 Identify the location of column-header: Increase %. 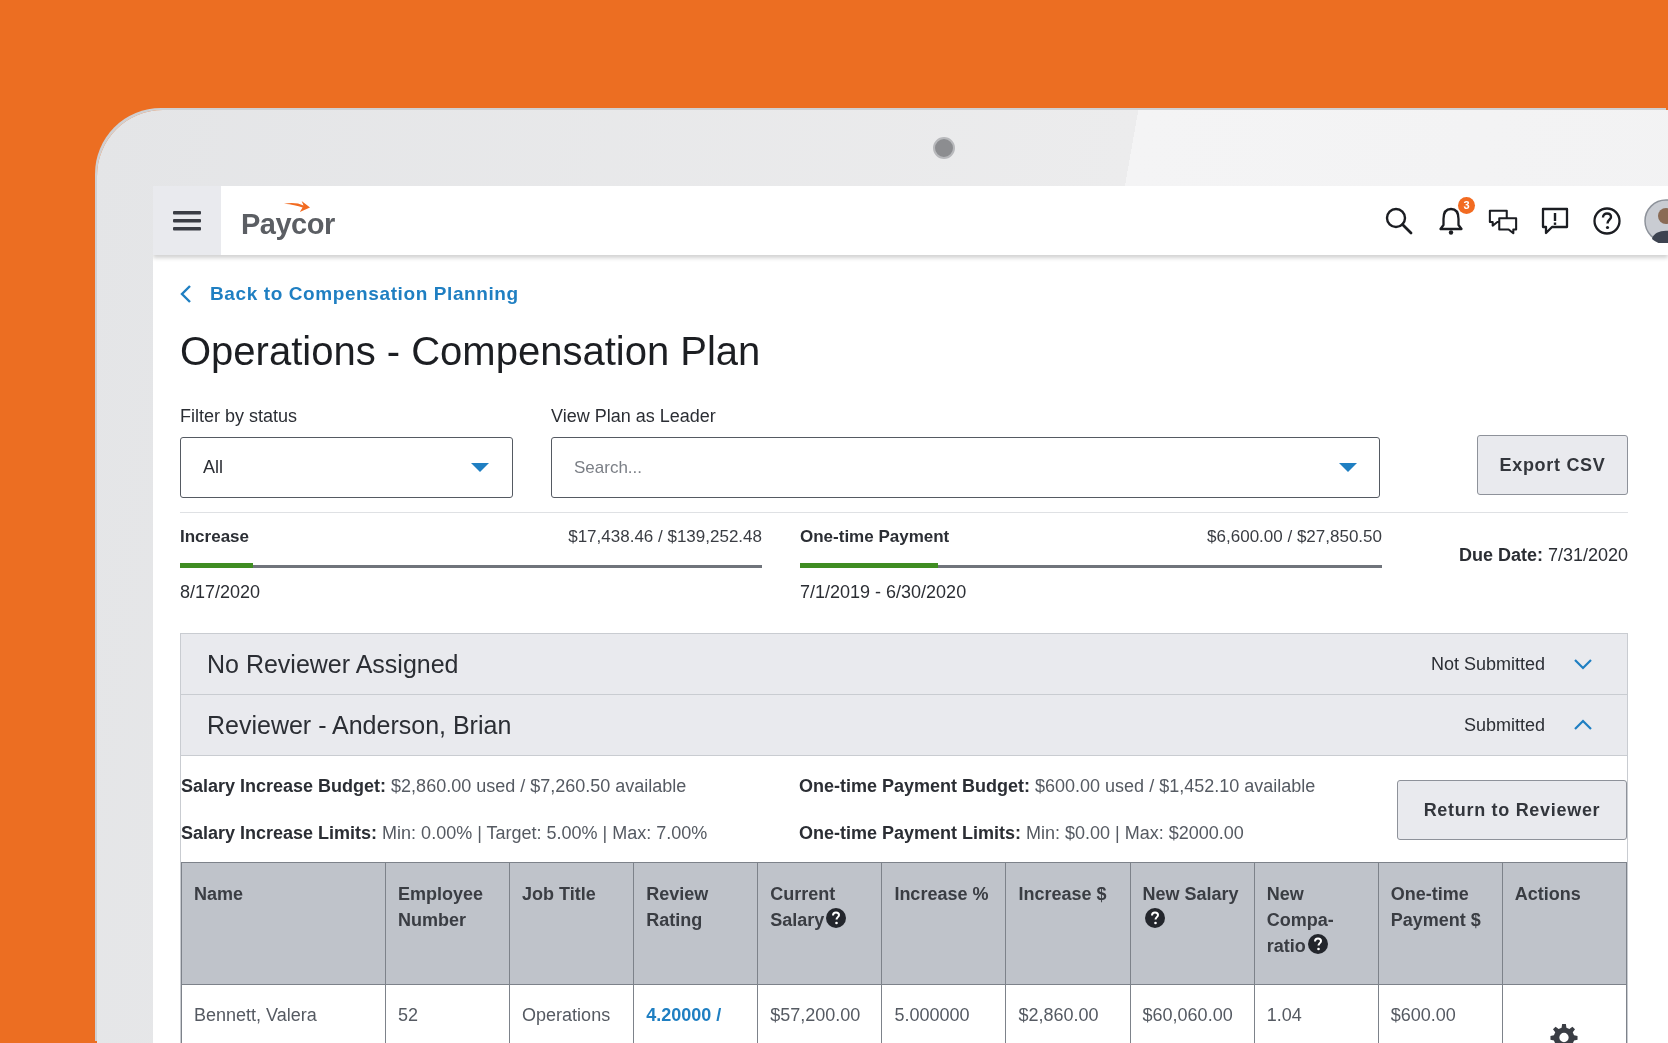
(943, 923).